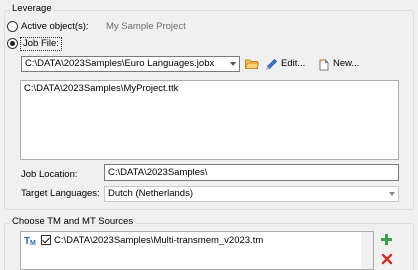 Image resolution: width=418 pixels, height=270 pixels. Describe the element at coordinates (55, 27) in the screenshot. I see `active-object-label: Active object(s):` at that location.